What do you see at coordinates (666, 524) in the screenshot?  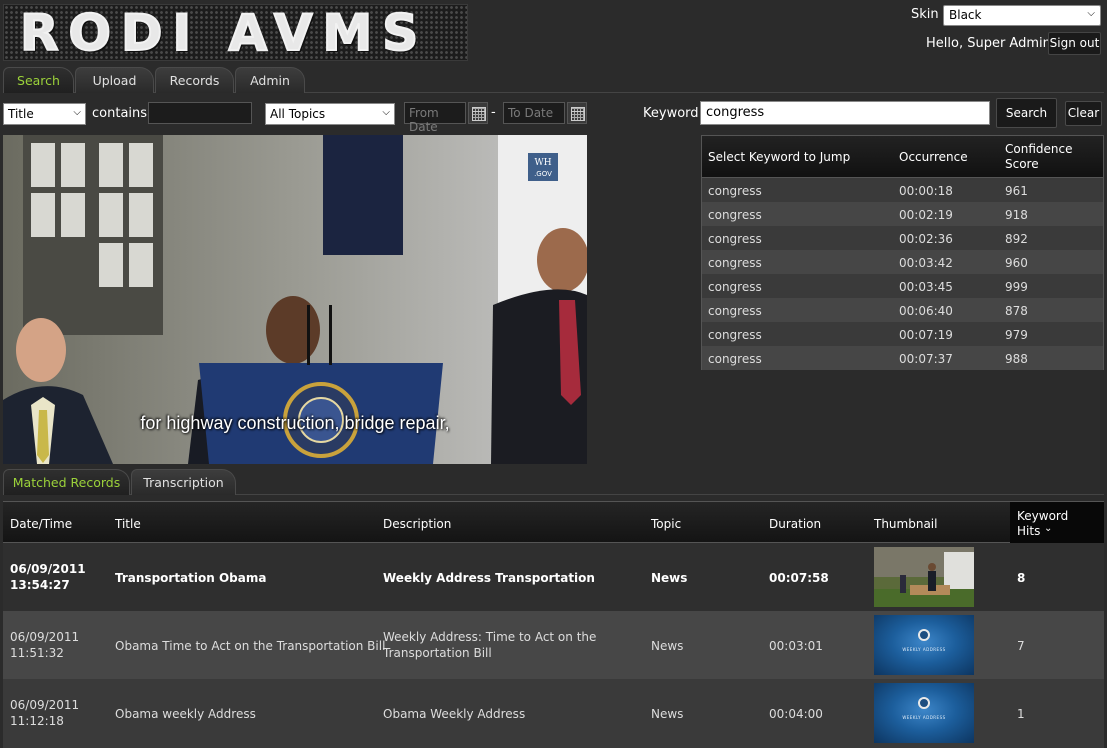 I see `header-topic: Topic` at bounding box center [666, 524].